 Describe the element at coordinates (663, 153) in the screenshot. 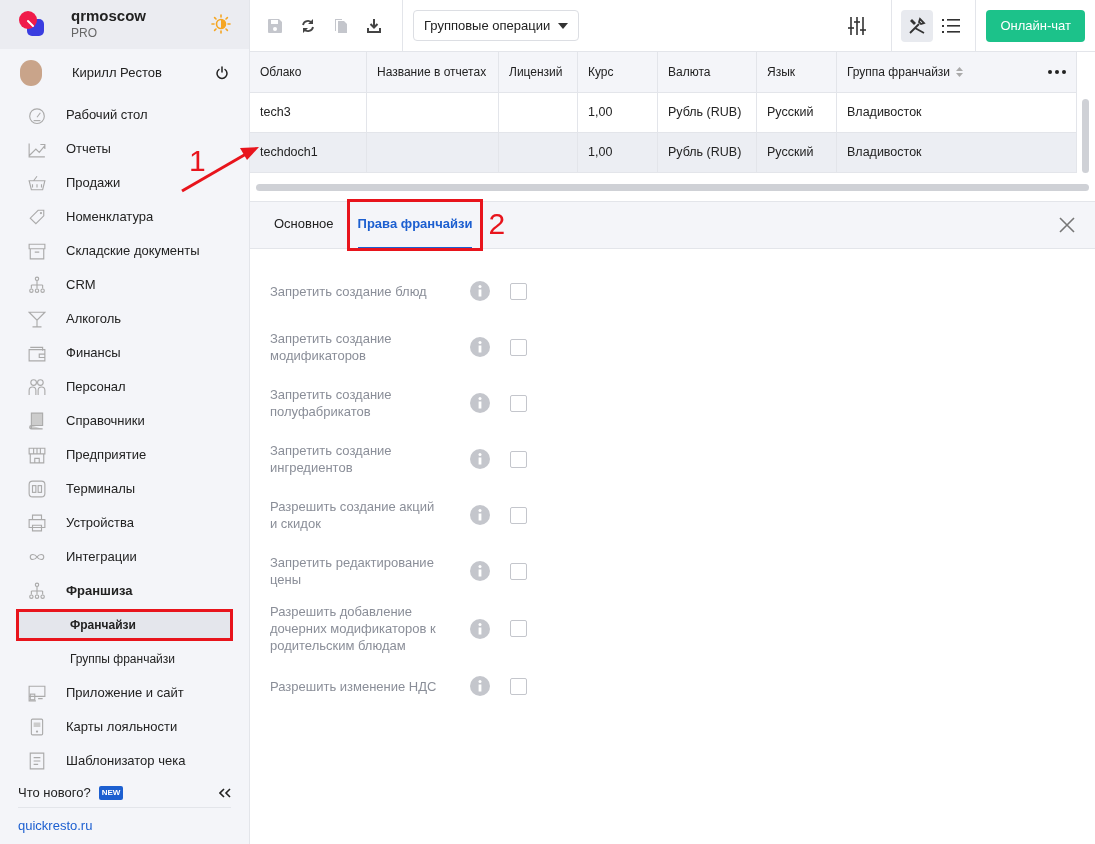

I see `table-row: techdoch1 1,00 Рубль (RUB) Русский Владивосток` at that location.